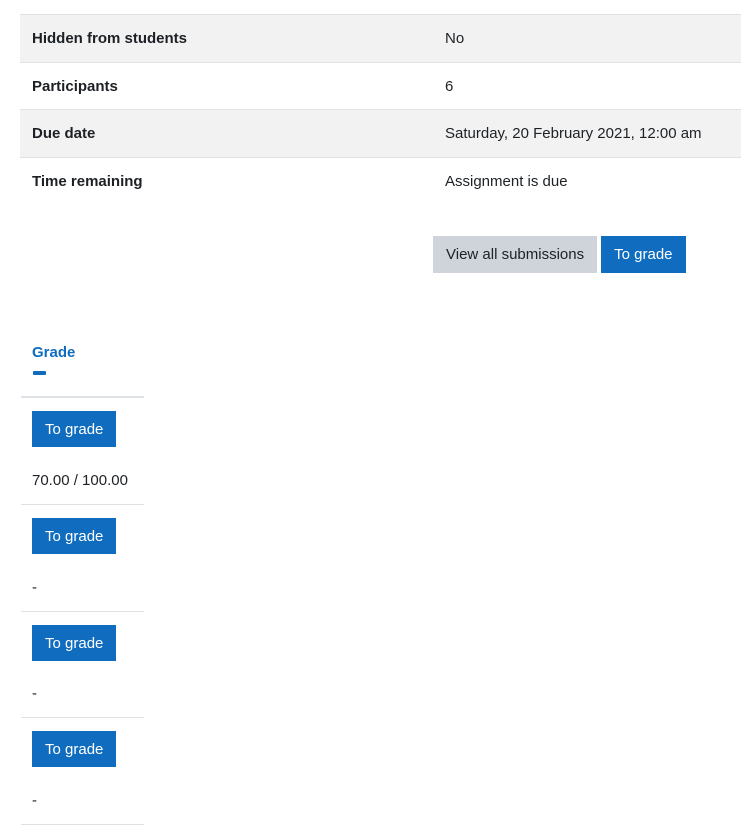 This screenshot has height=830, width=741. I want to click on summary-label: Hidden from students, so click(110, 38).